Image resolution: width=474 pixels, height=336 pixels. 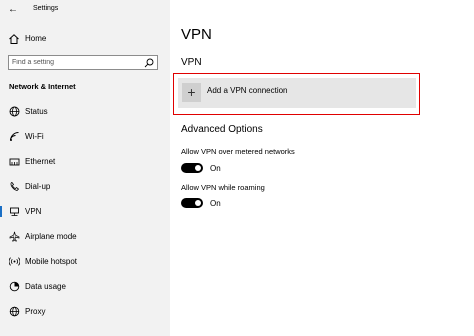 I want to click on title-bar: ← Settings, so click(x=85, y=10).